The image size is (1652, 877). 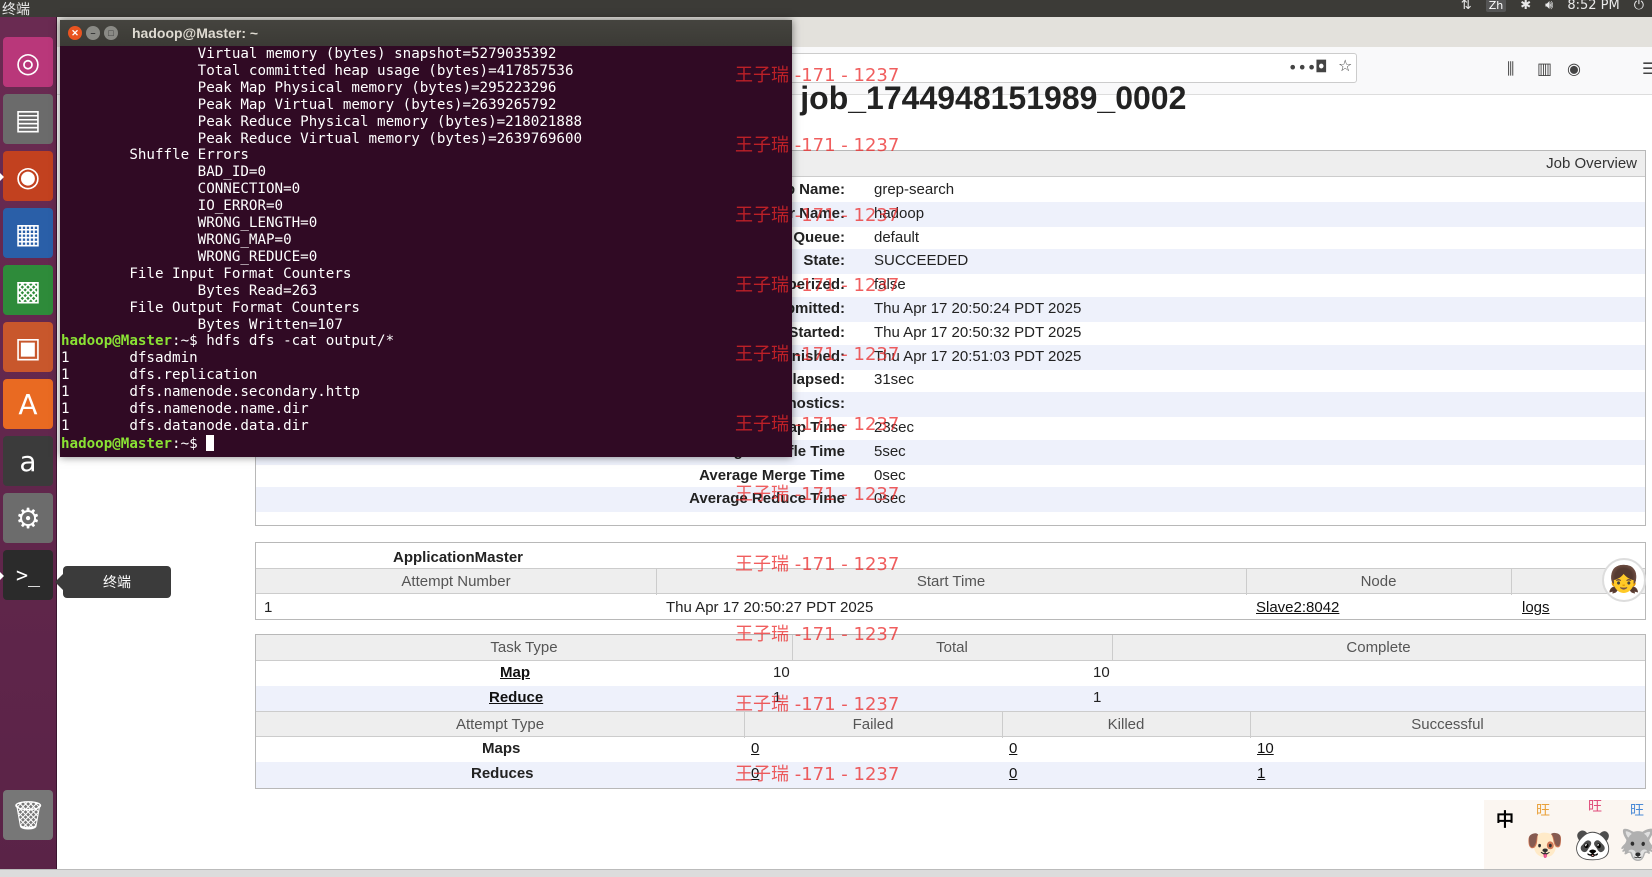 I want to click on sidebar-toggle-icon: ▥, so click(x=1544, y=68).